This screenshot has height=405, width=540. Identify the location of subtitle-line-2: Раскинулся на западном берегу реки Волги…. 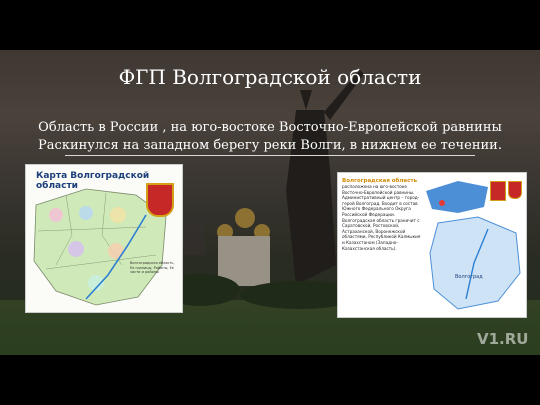
(270, 145).